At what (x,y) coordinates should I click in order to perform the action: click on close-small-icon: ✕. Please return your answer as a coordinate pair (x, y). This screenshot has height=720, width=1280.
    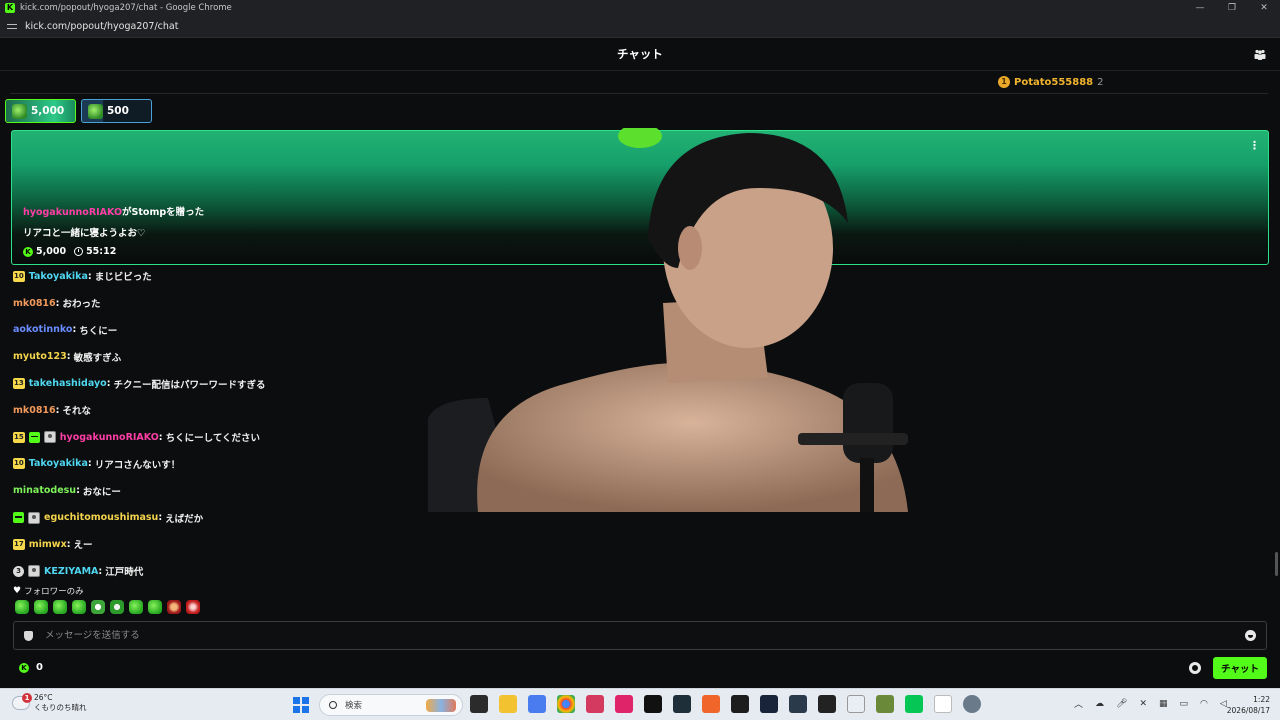
    Looking at the image, I should click on (1143, 704).